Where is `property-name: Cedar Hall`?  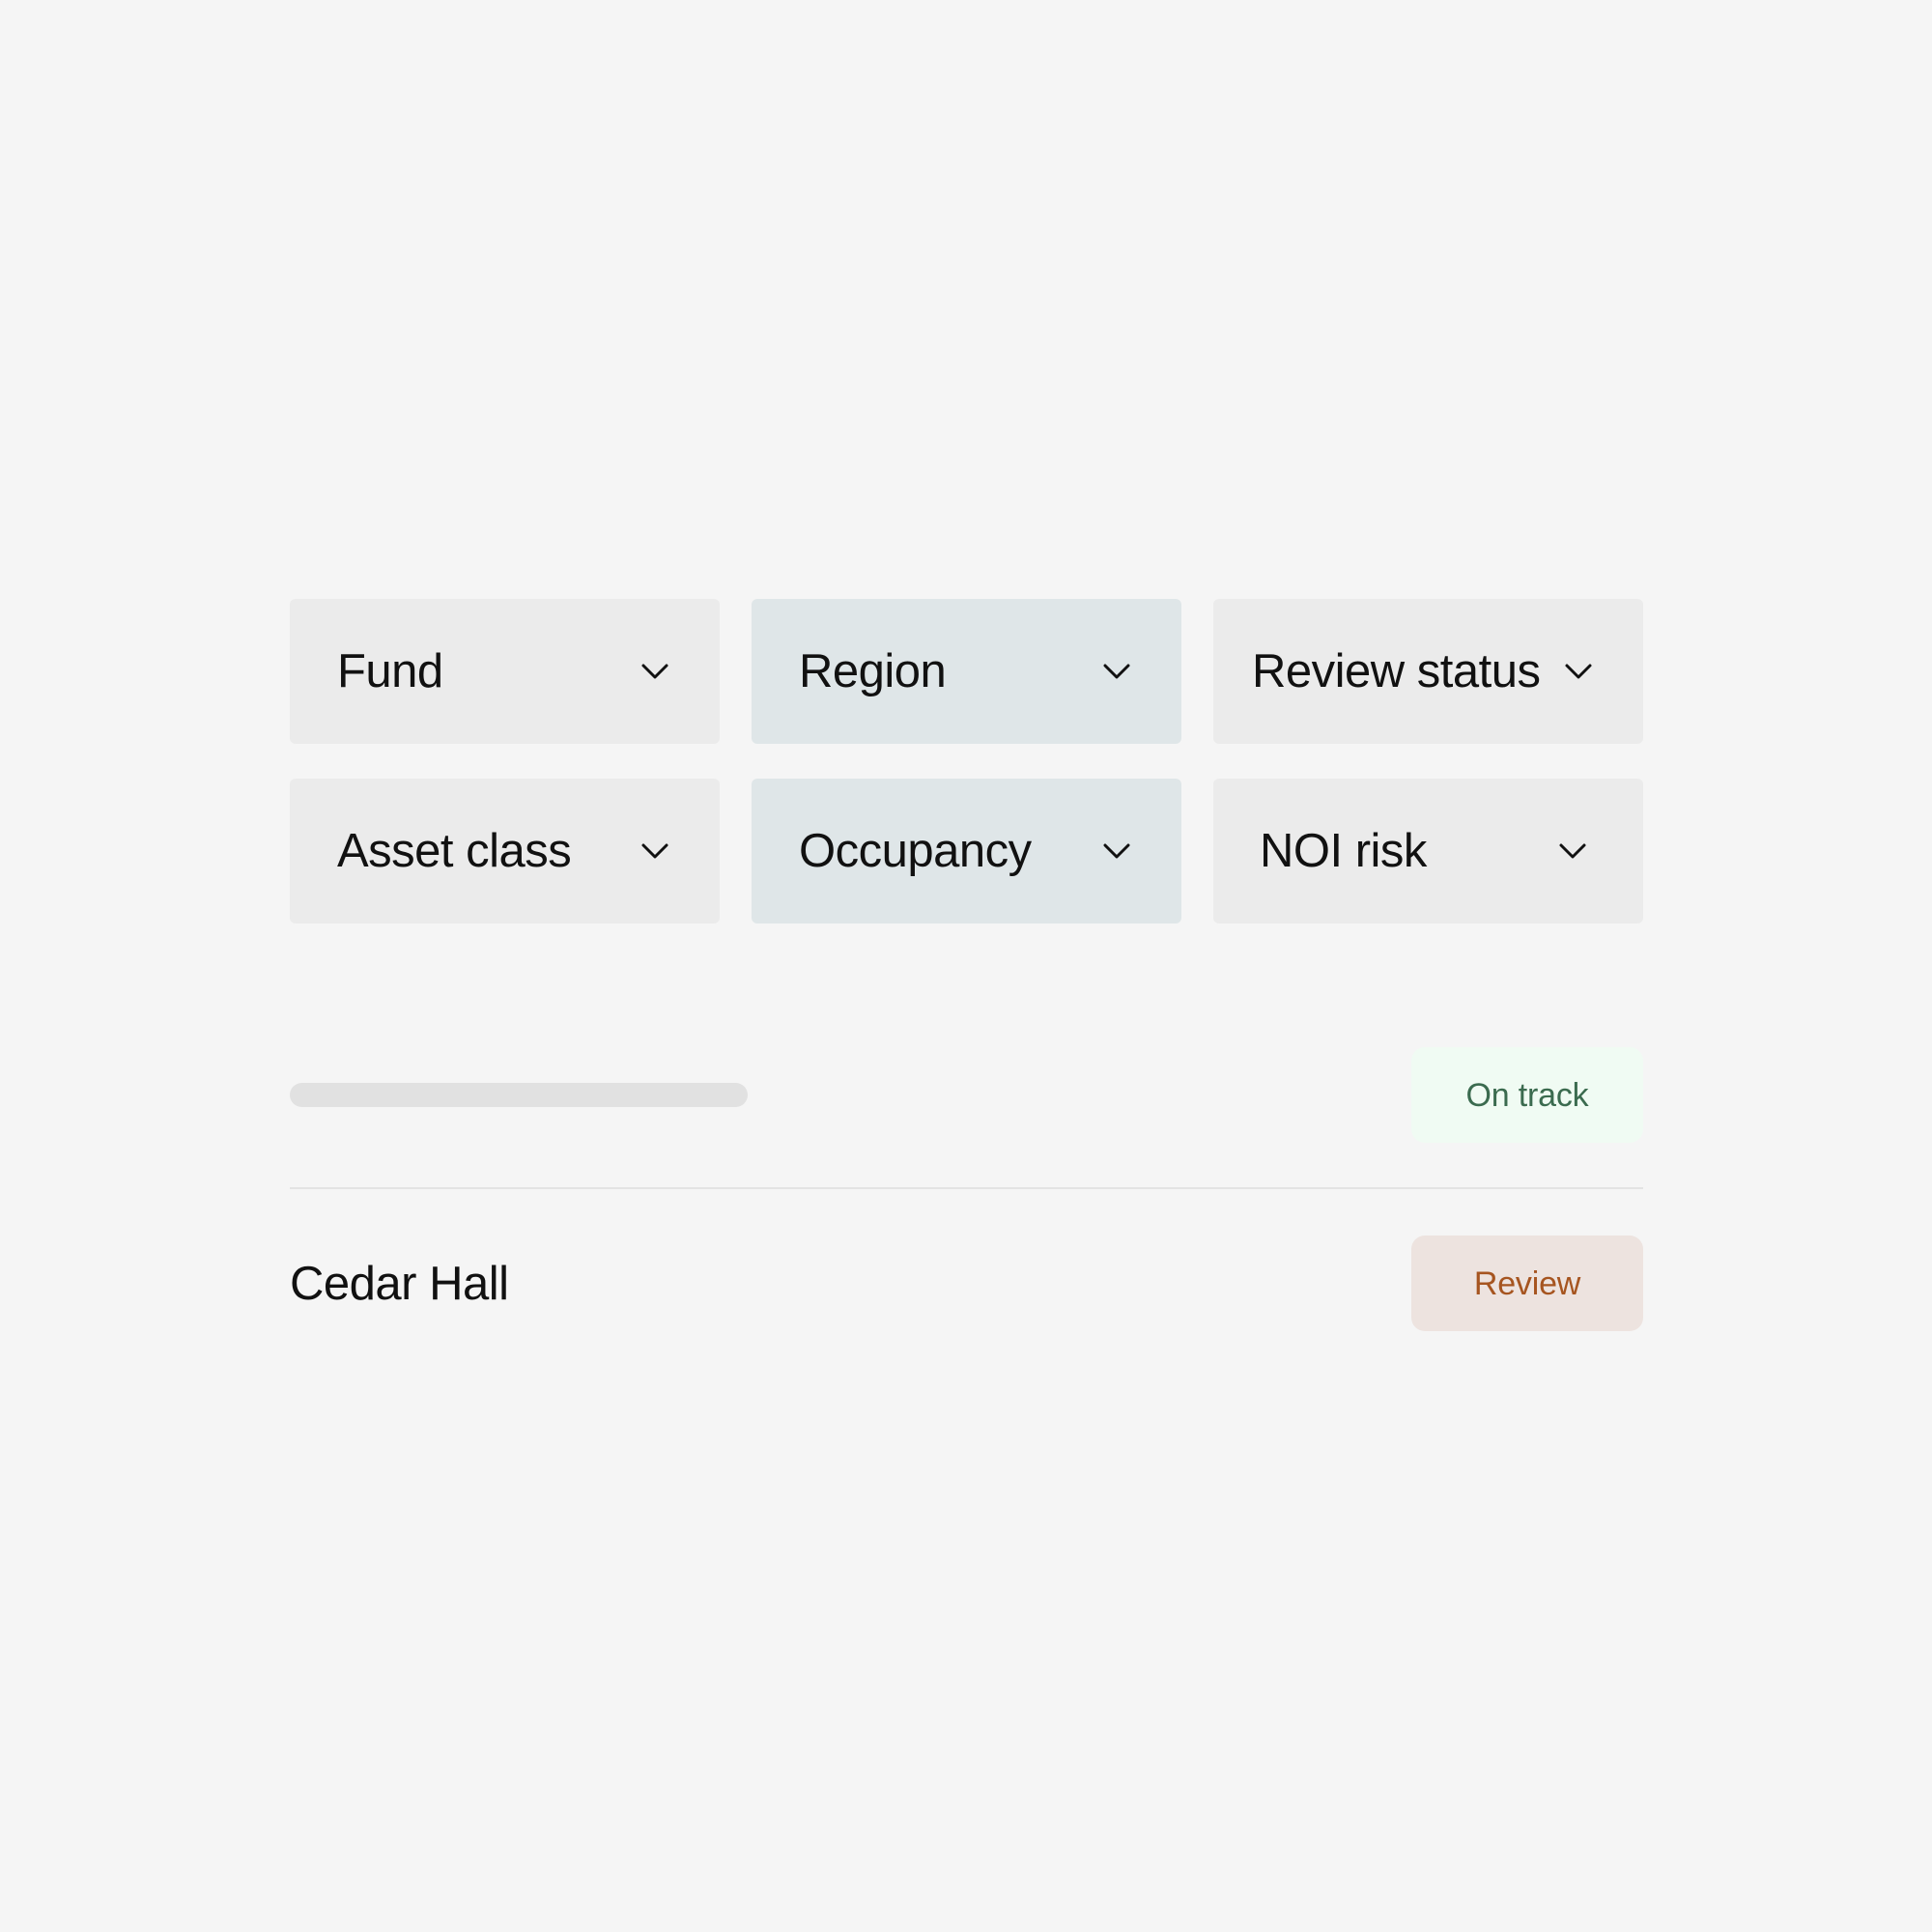
property-name: Cedar Hall is located at coordinates (399, 1284).